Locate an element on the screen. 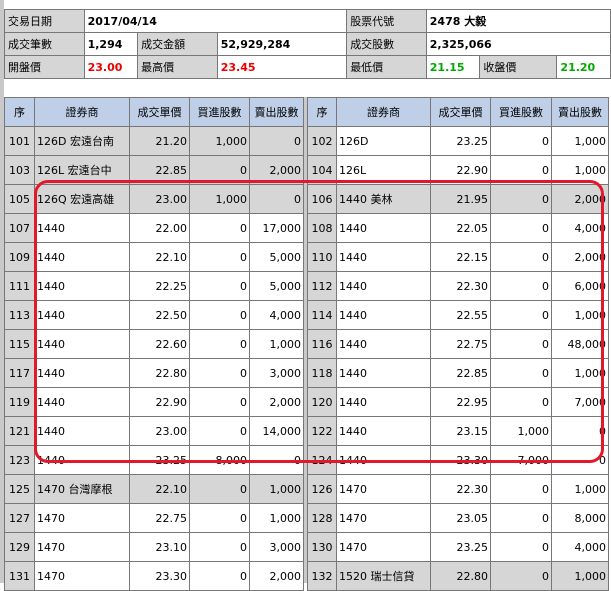 Image resolution: width=611 pixels, height=591 pixels. price-cell: 22.50 is located at coordinates (159, 315).